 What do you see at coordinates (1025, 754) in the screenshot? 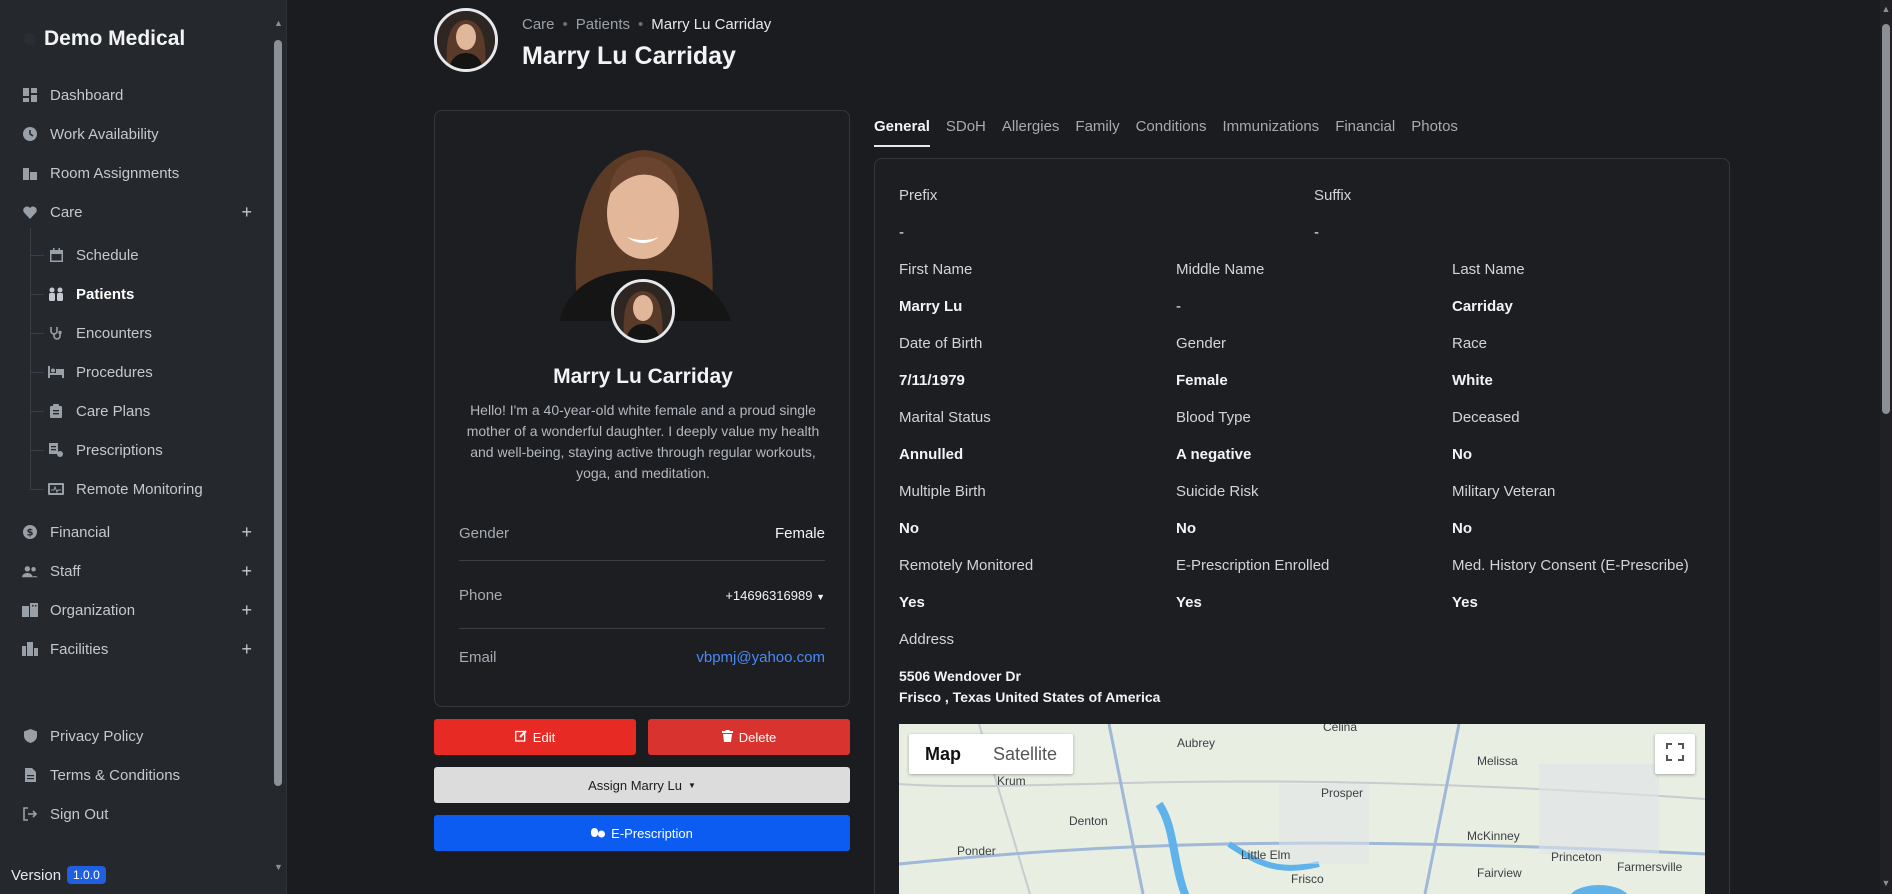
I see `satellite-button: Satellite` at bounding box center [1025, 754].